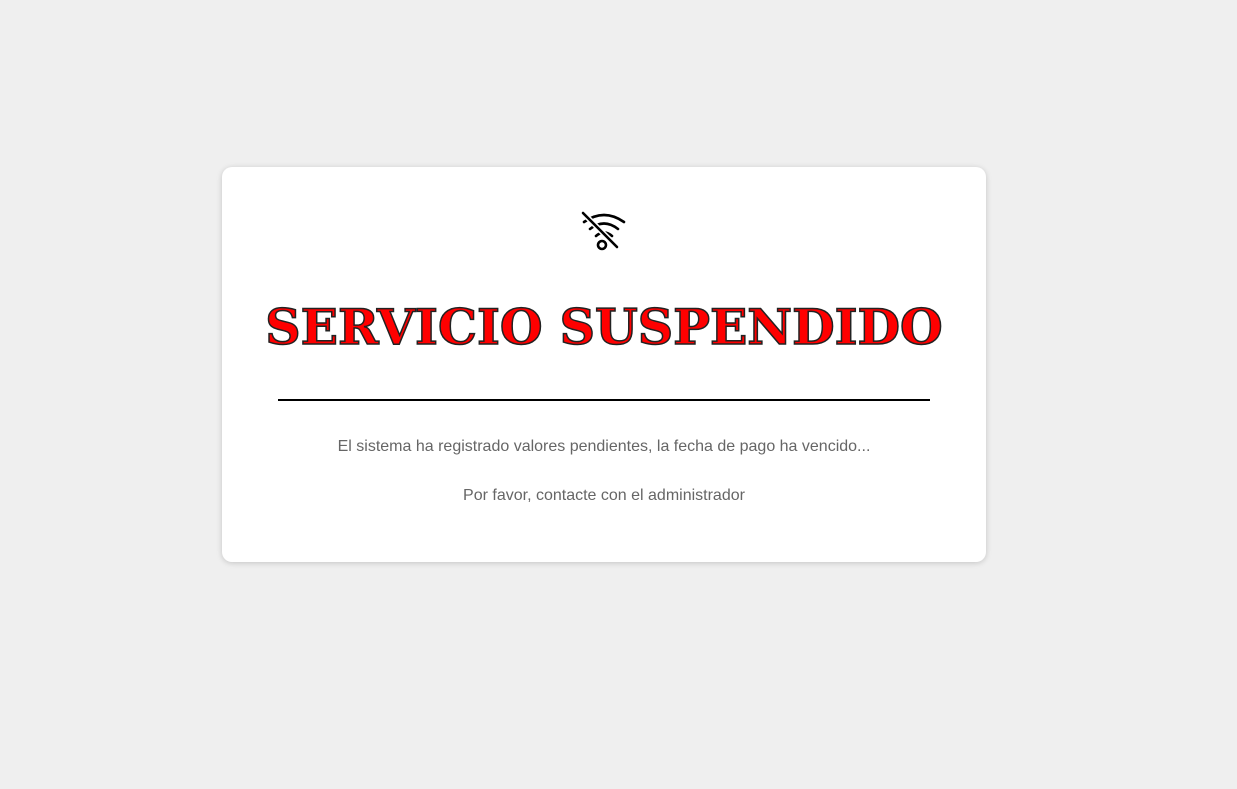 This screenshot has width=1237, height=789. Describe the element at coordinates (604, 495) in the screenshot. I see `contact-message: Por favor, contacte con el administrador` at that location.